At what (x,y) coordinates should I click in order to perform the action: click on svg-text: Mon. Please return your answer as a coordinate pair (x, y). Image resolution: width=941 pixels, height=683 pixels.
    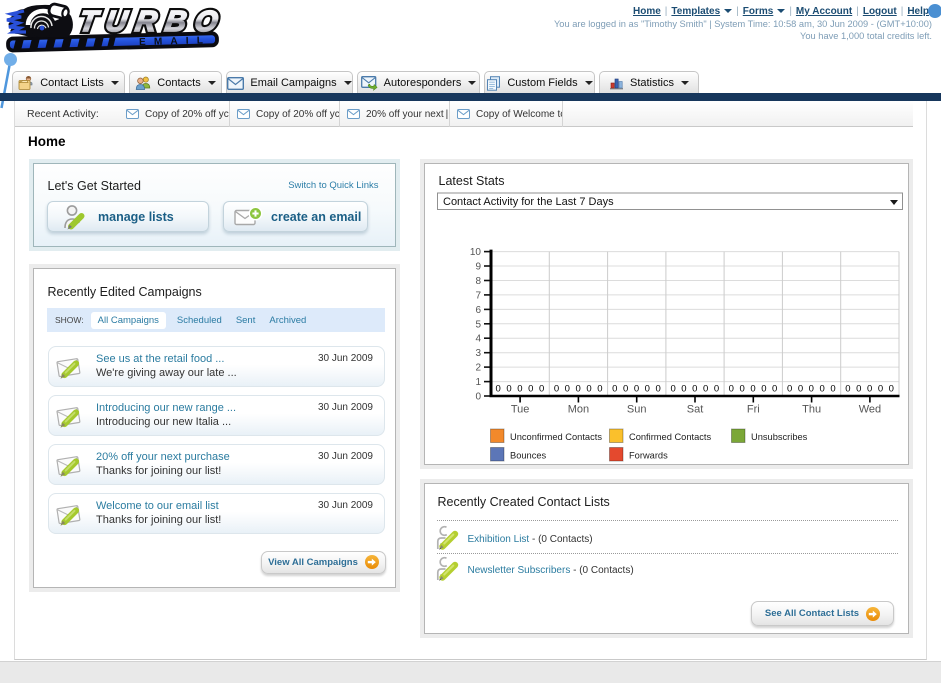
    Looking at the image, I should click on (577, 410).